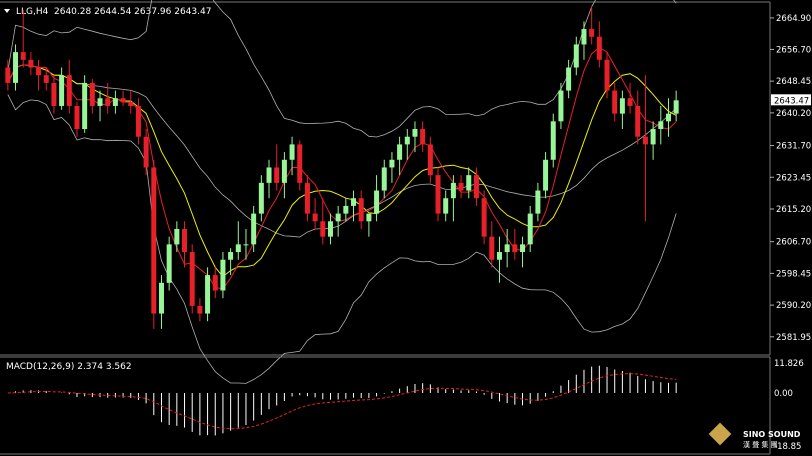 This screenshot has width=812, height=456. What do you see at coordinates (793, 19) in the screenshot?
I see `price-tick-label: 2664.90` at bounding box center [793, 19].